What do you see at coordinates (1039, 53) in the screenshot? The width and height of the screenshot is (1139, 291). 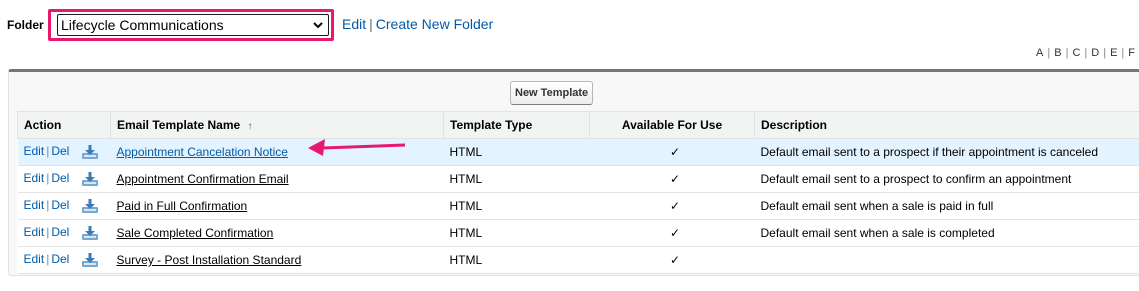 I see `alpha-filter-a: A` at bounding box center [1039, 53].